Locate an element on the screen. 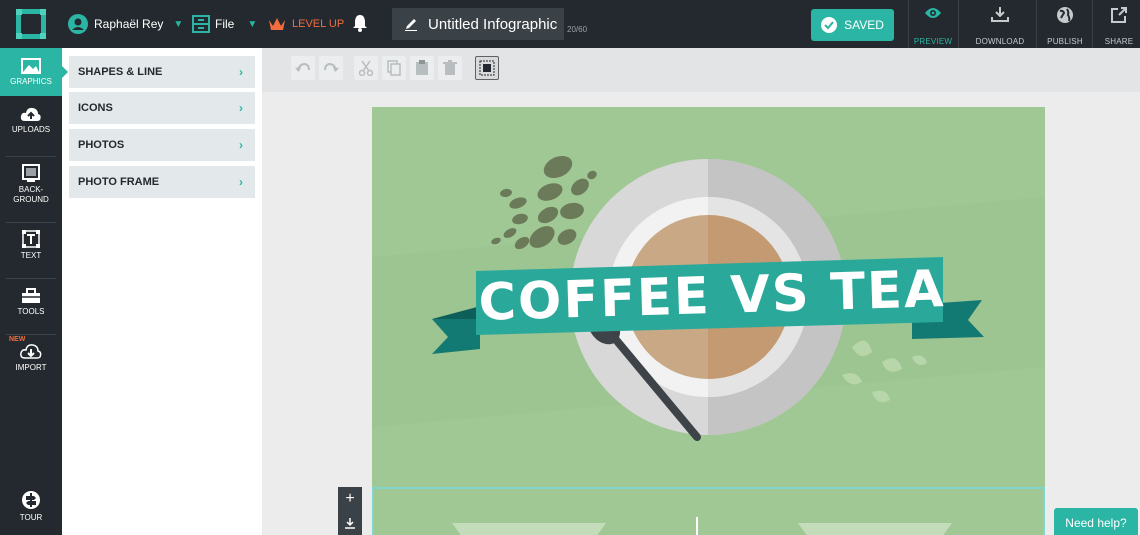  nav-text: TEXT is located at coordinates (31, 252).